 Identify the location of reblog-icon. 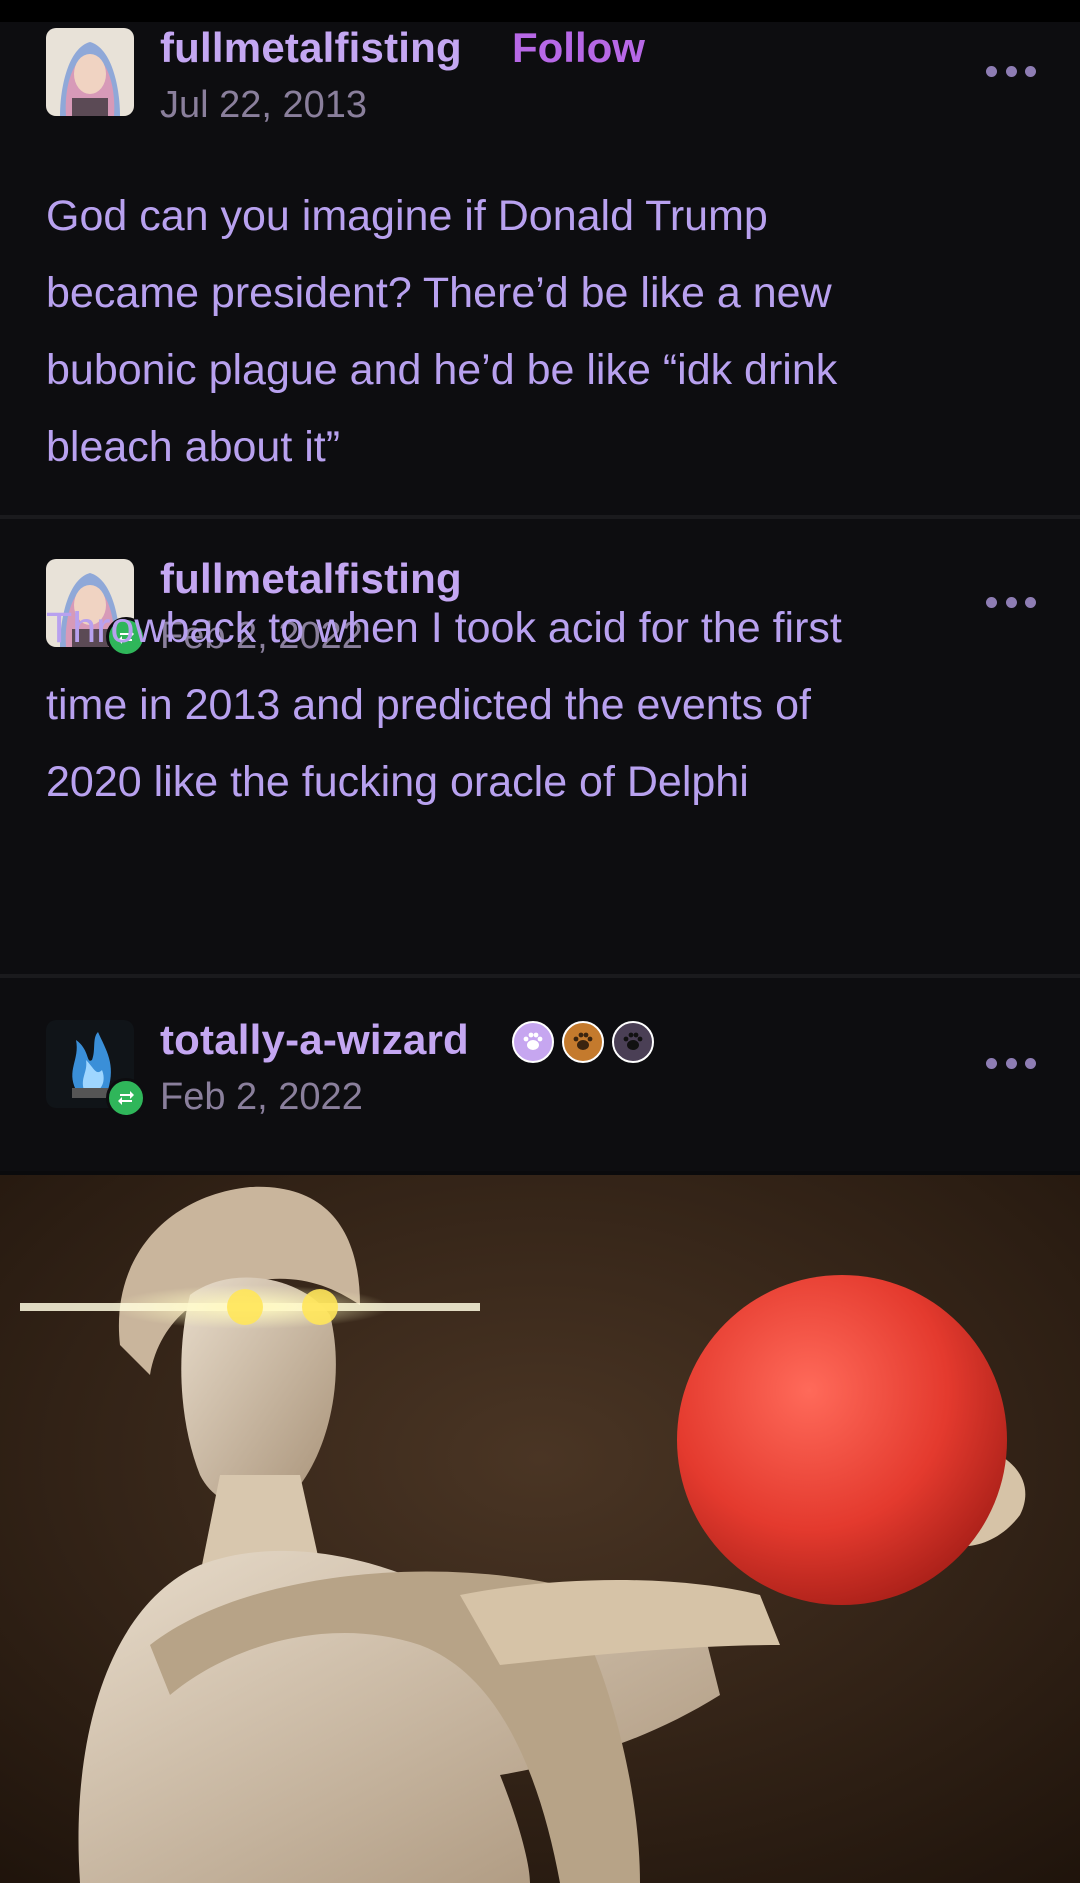
(126, 1098).